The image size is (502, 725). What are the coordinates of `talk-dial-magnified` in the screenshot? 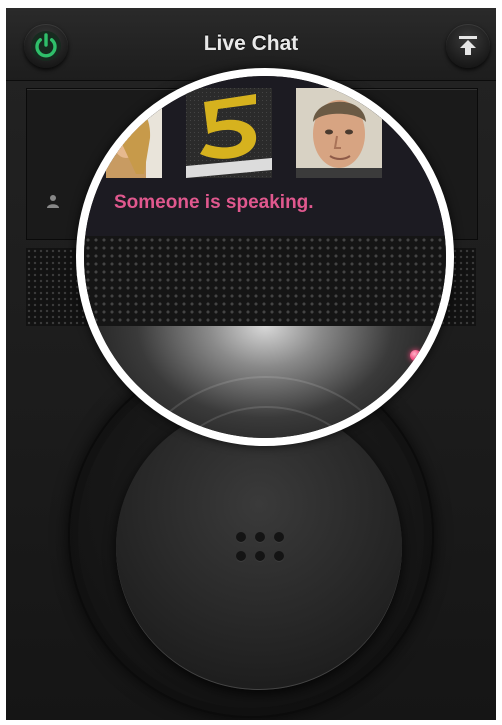 It's located at (265, 382).